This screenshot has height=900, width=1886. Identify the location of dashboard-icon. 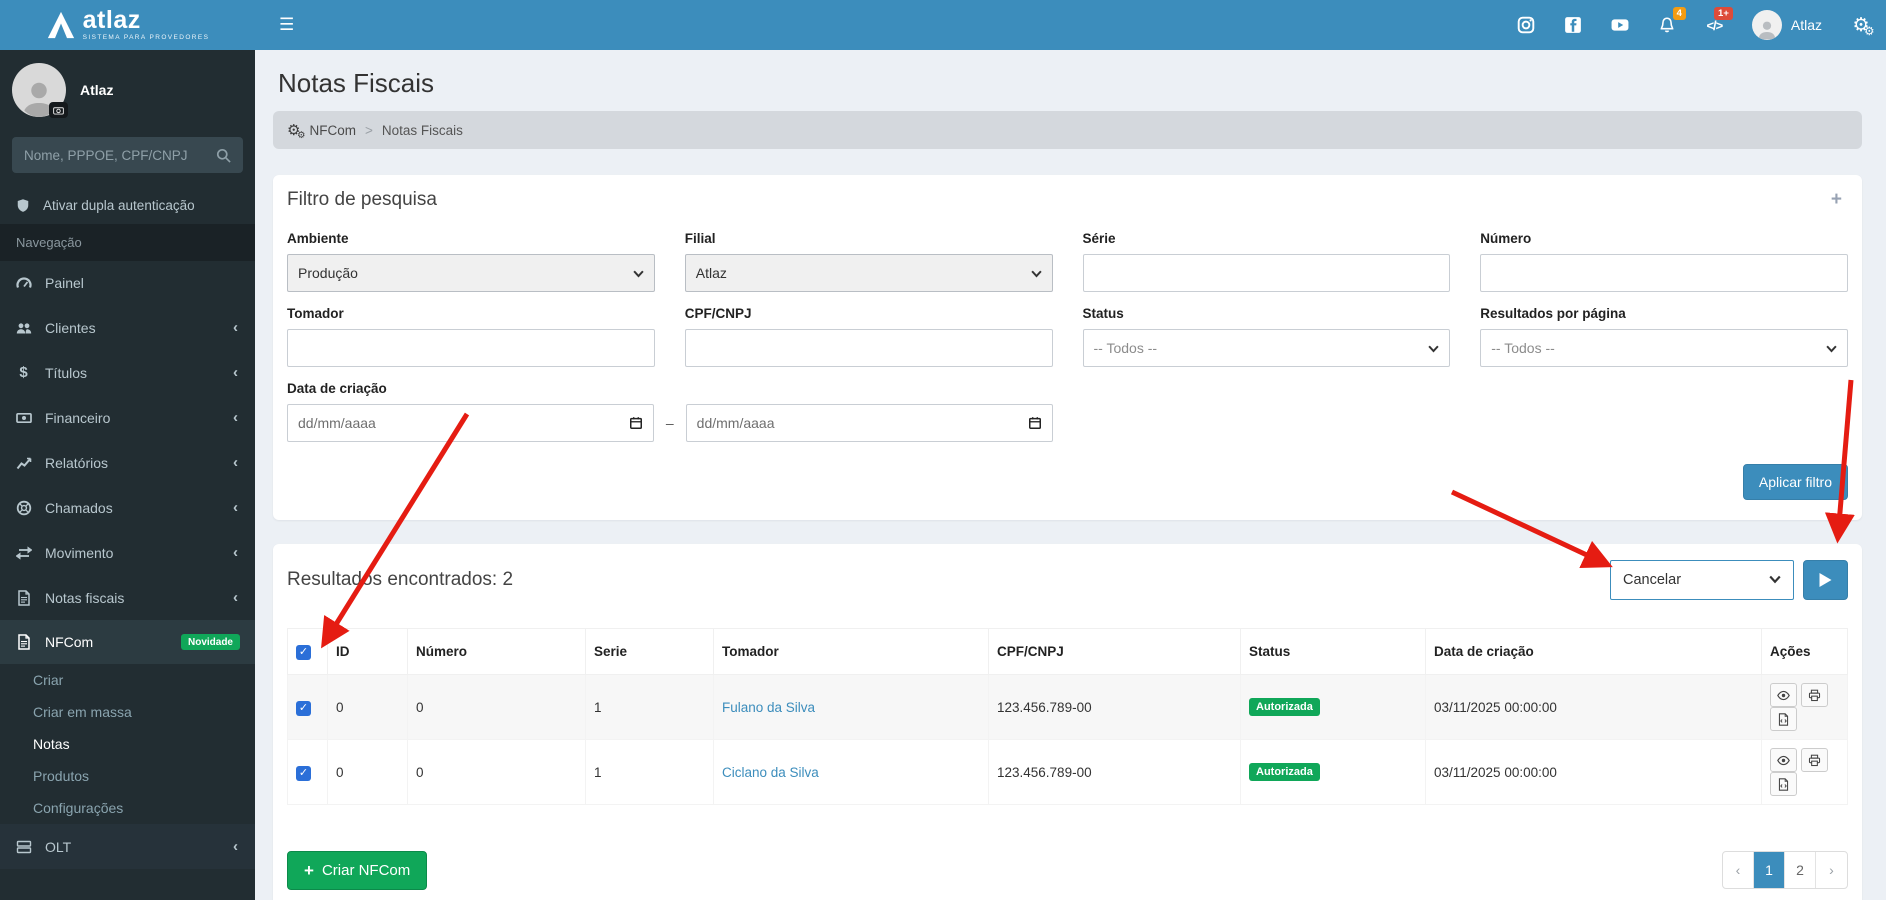
(23, 283).